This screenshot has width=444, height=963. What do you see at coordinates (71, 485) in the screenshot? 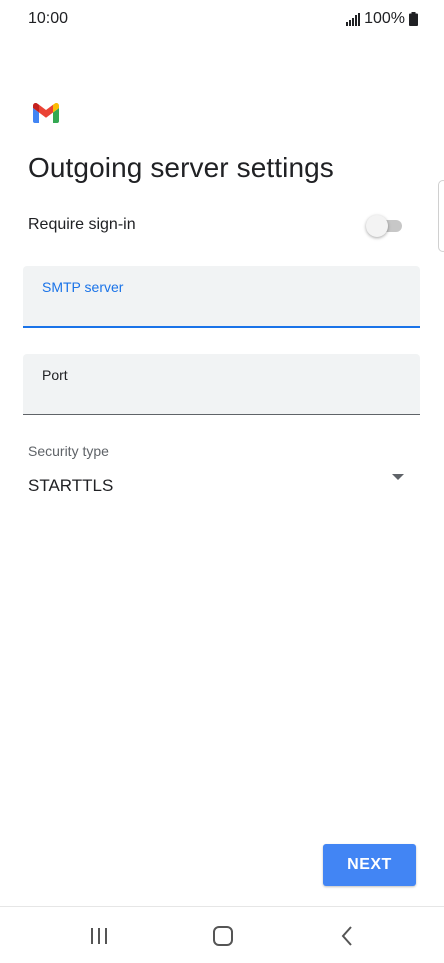
I see `security-type-value: STARTTLS` at bounding box center [71, 485].